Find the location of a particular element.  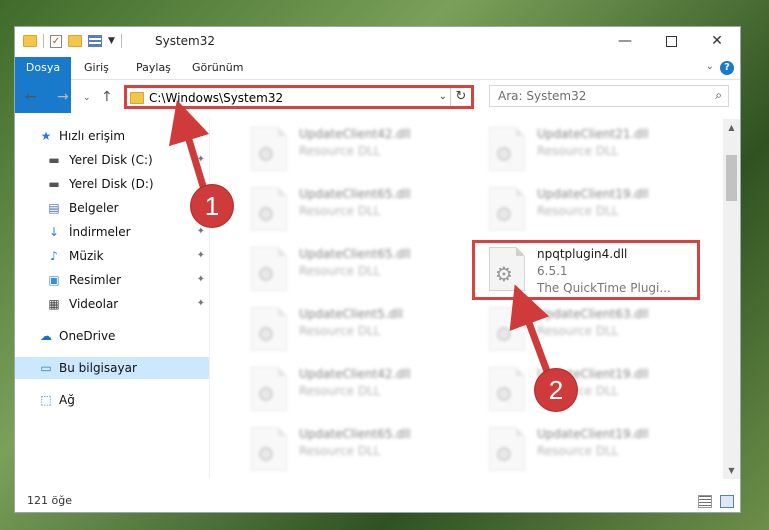

sidebar-item-label: Hızlı erişim is located at coordinates (92, 136).